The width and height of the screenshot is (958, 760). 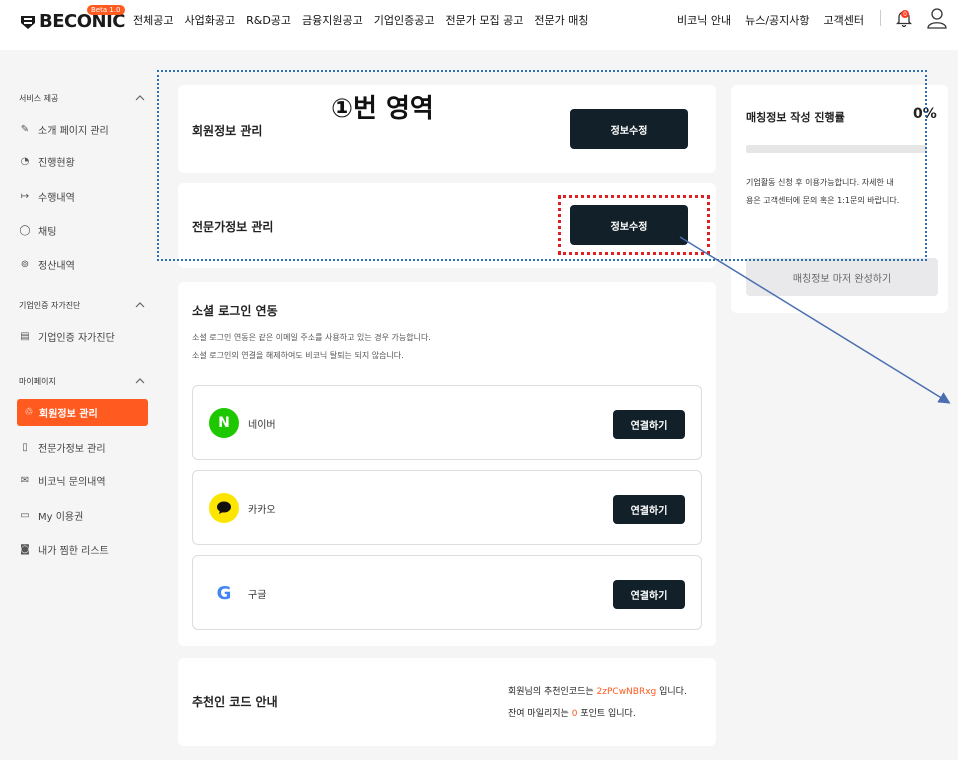 What do you see at coordinates (25, 336) in the screenshot?
I see `checklist-icon: ▤` at bounding box center [25, 336].